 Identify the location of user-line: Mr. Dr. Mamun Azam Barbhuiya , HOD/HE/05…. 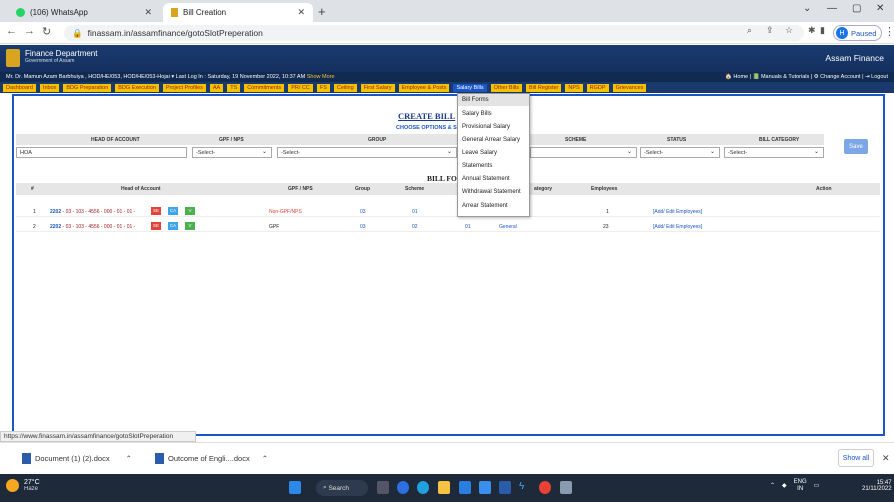
(156, 77).